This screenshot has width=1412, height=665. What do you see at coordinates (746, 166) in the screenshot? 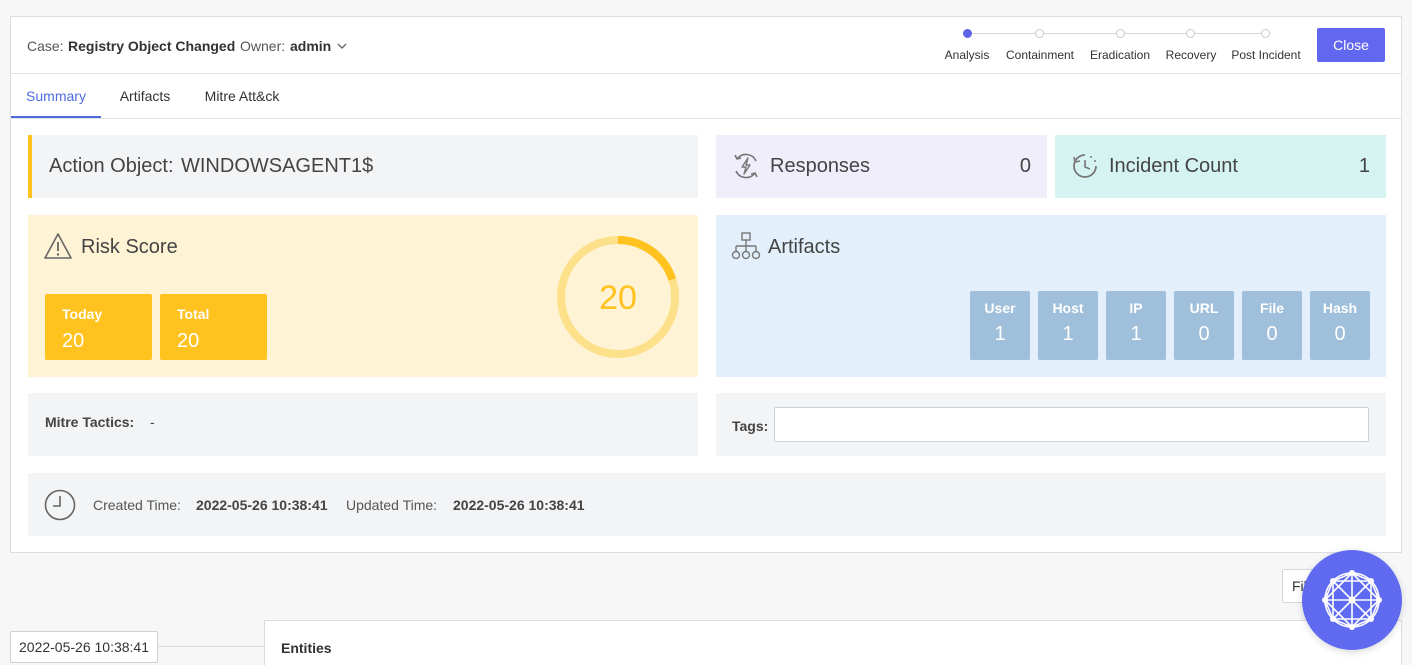
I see `lightning-cycle-icon` at bounding box center [746, 166].